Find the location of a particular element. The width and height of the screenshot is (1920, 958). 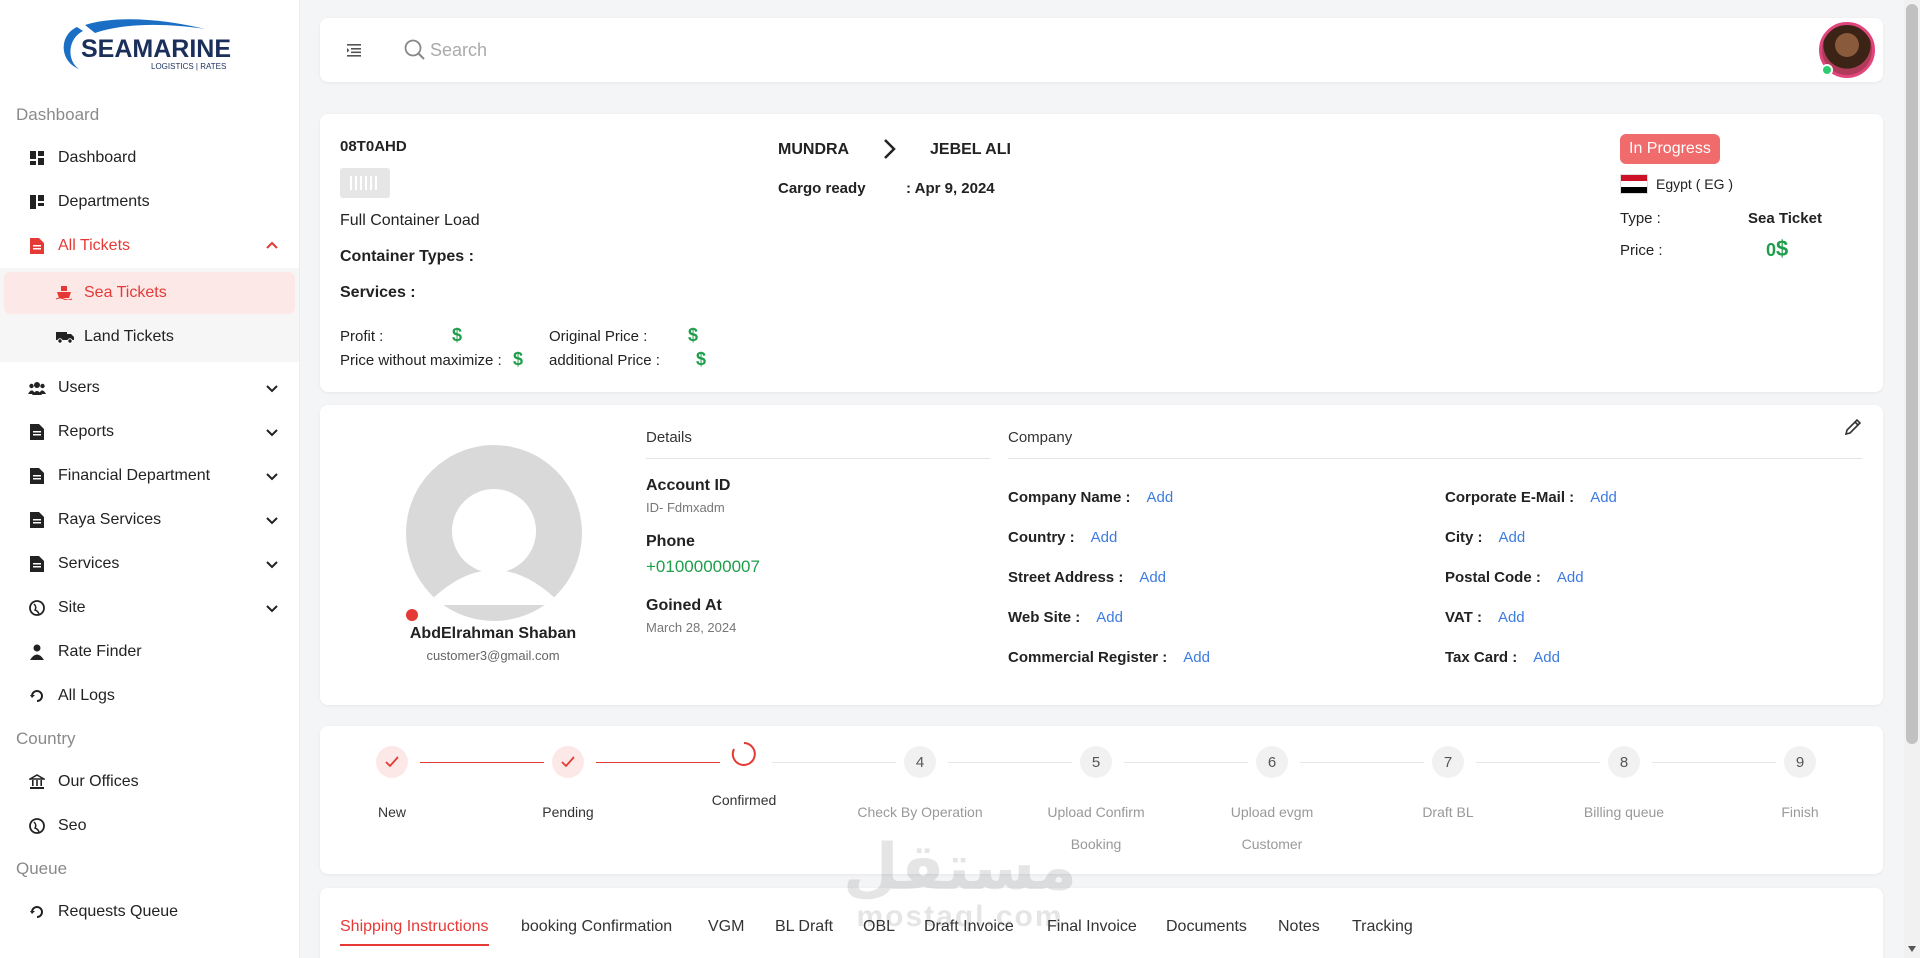

postal-label: Postal Code : is located at coordinates (1493, 577).